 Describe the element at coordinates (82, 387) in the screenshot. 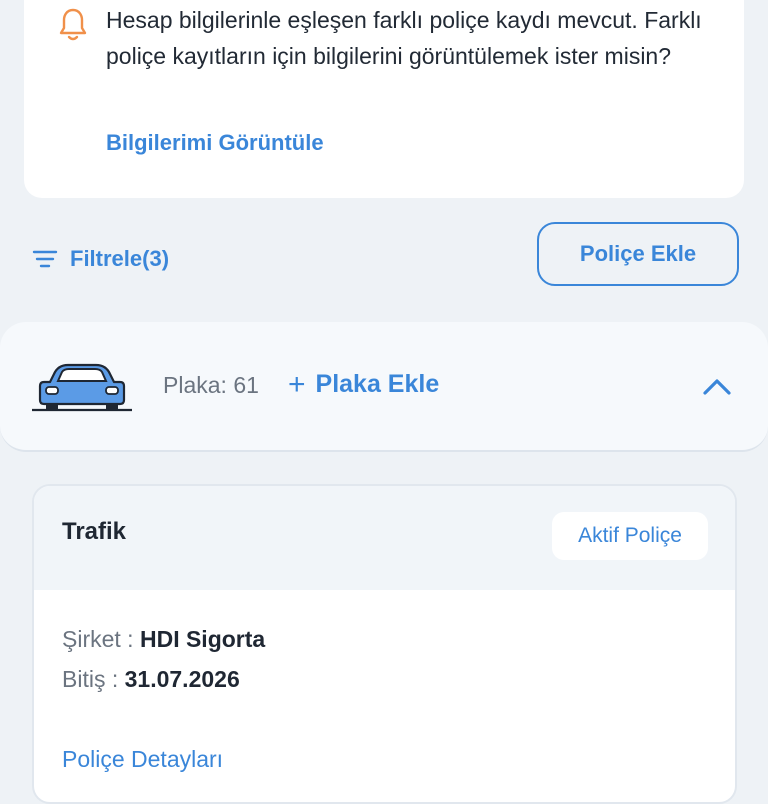

I see `car-icon` at that location.